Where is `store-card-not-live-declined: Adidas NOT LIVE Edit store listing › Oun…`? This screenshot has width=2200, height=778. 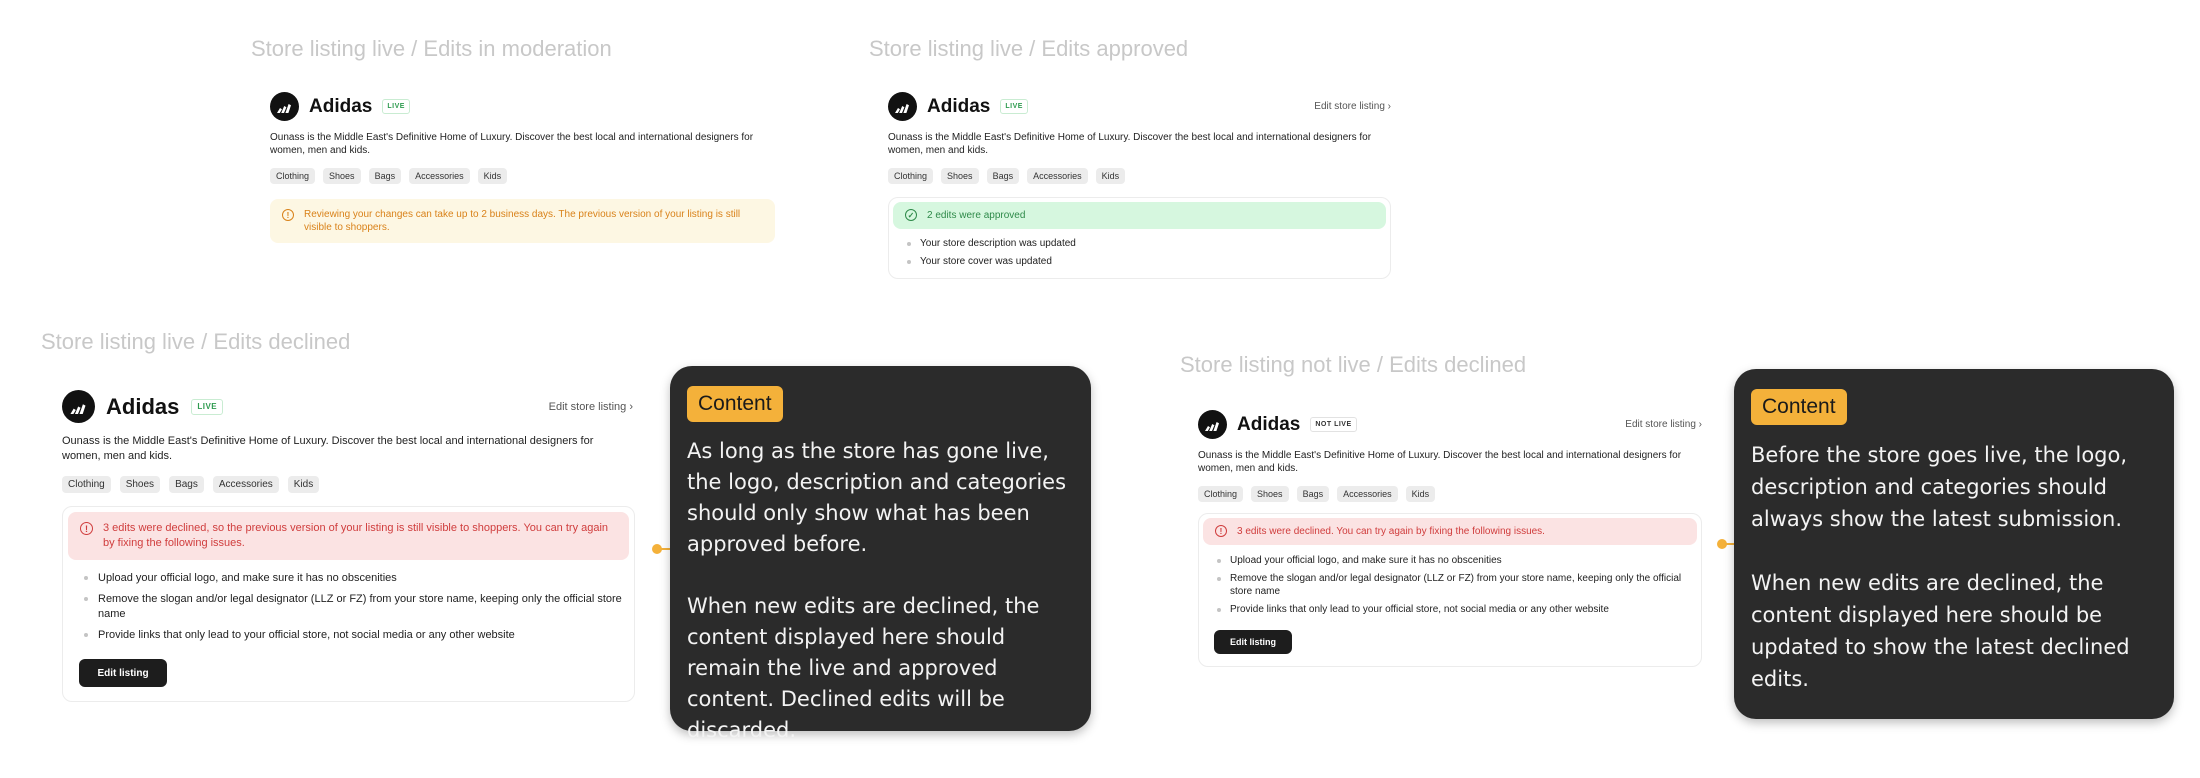
store-card-not-live-declined: Adidas NOT LIVE Edit store listing › Oun… is located at coordinates (1450, 538).